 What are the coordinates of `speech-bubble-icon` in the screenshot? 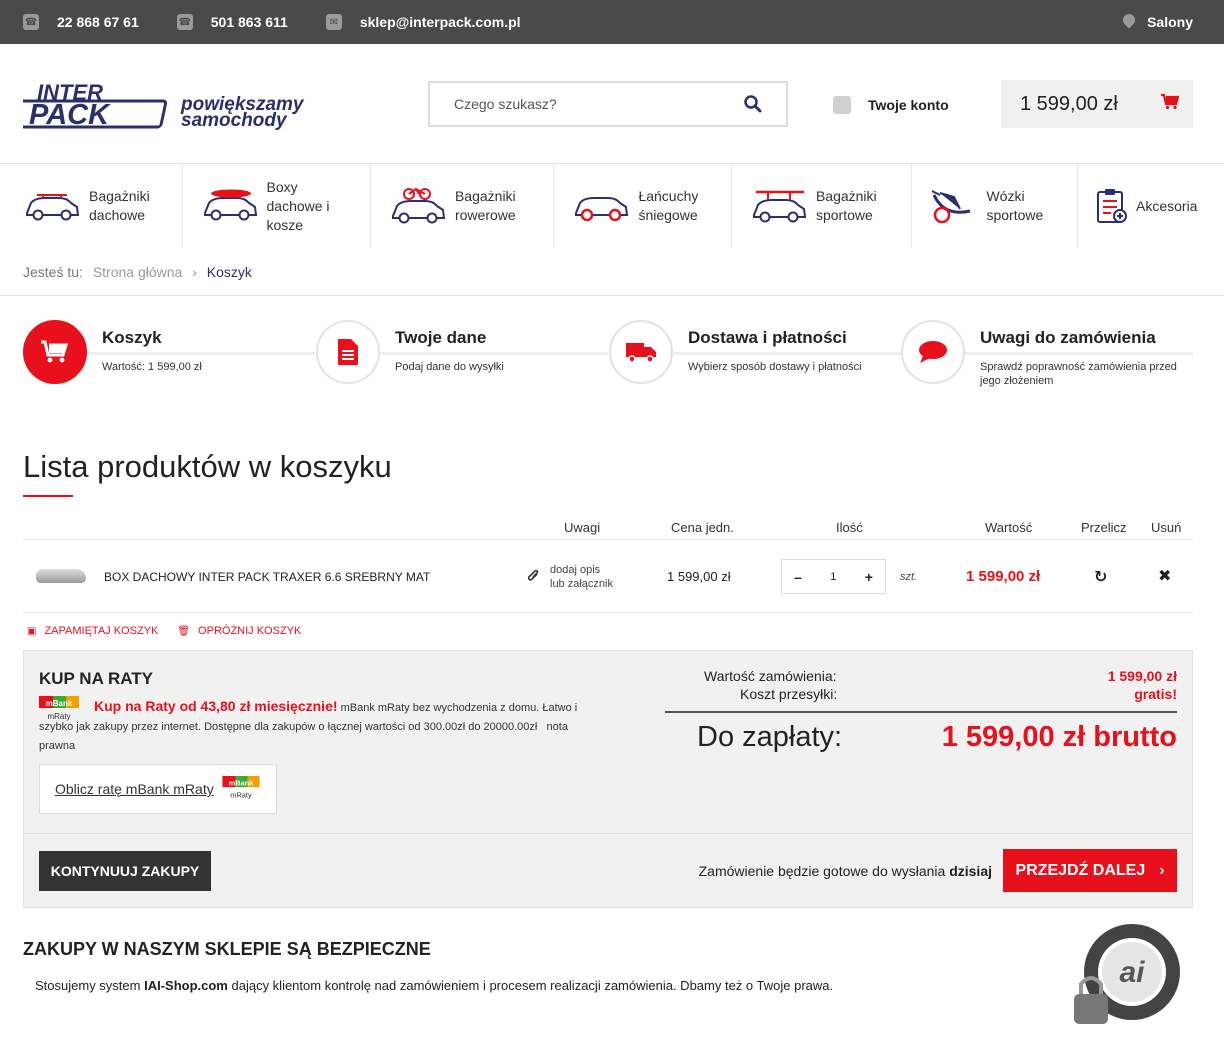 It's located at (933, 352).